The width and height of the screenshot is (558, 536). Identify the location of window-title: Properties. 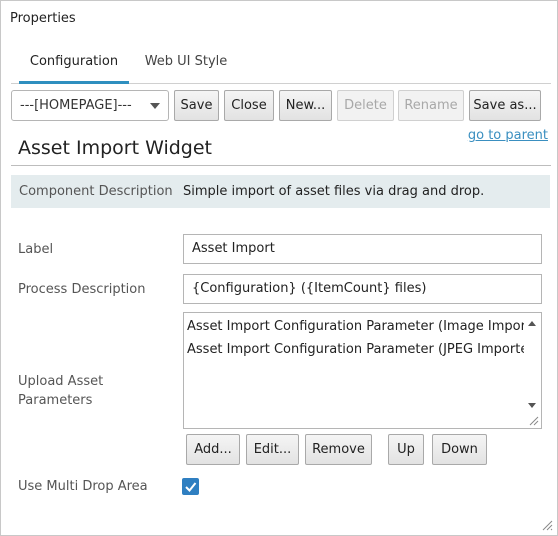
(43, 18).